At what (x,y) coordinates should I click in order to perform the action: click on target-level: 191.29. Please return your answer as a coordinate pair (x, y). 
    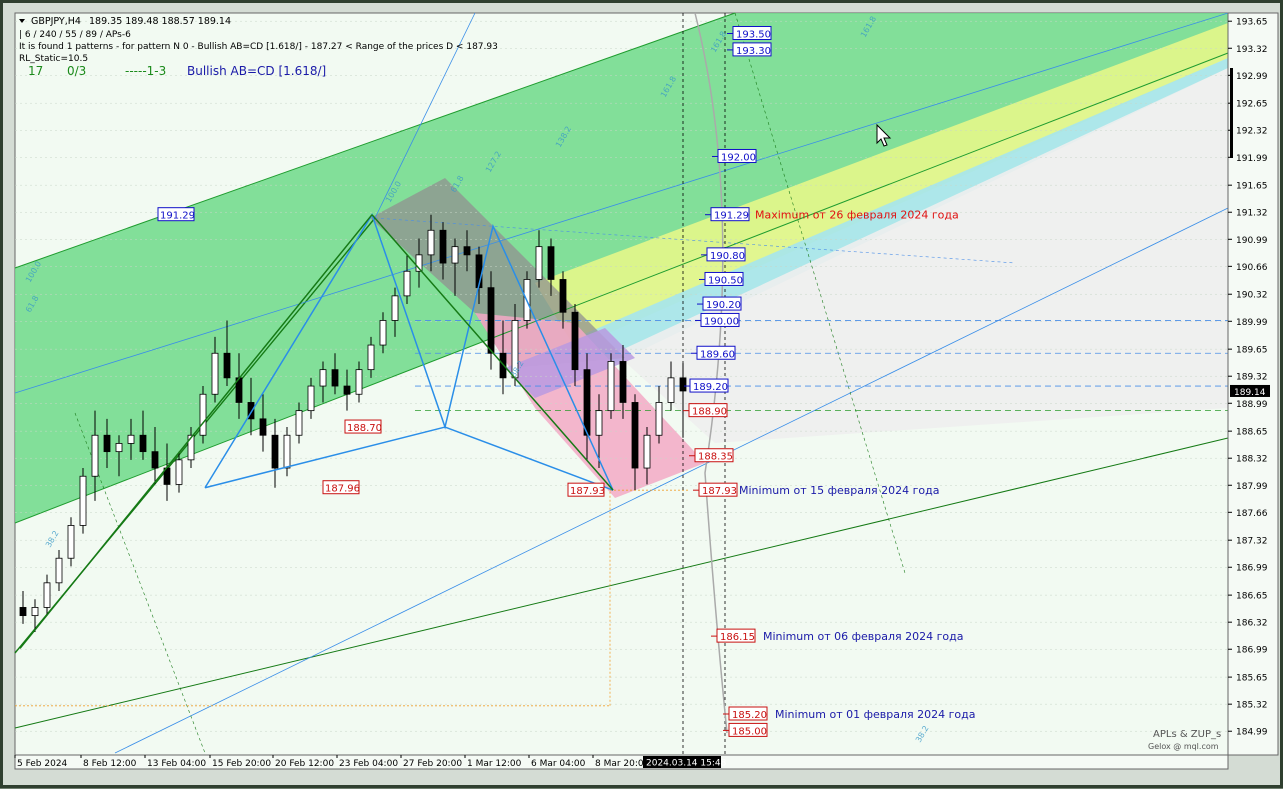
    Looking at the image, I should click on (727, 214).